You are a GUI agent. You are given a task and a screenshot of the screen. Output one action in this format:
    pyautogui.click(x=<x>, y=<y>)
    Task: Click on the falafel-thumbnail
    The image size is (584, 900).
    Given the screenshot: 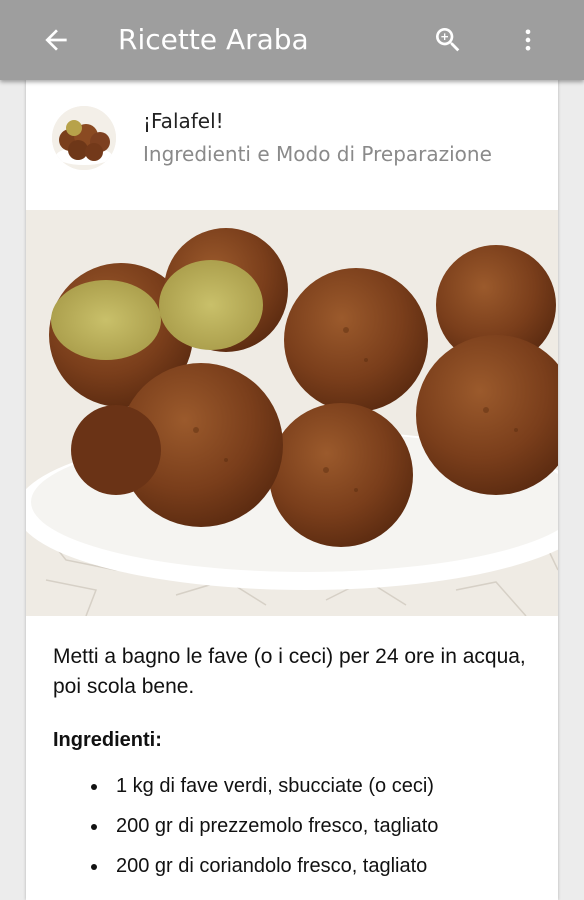 What is the action you would take?
    pyautogui.click(x=84, y=138)
    